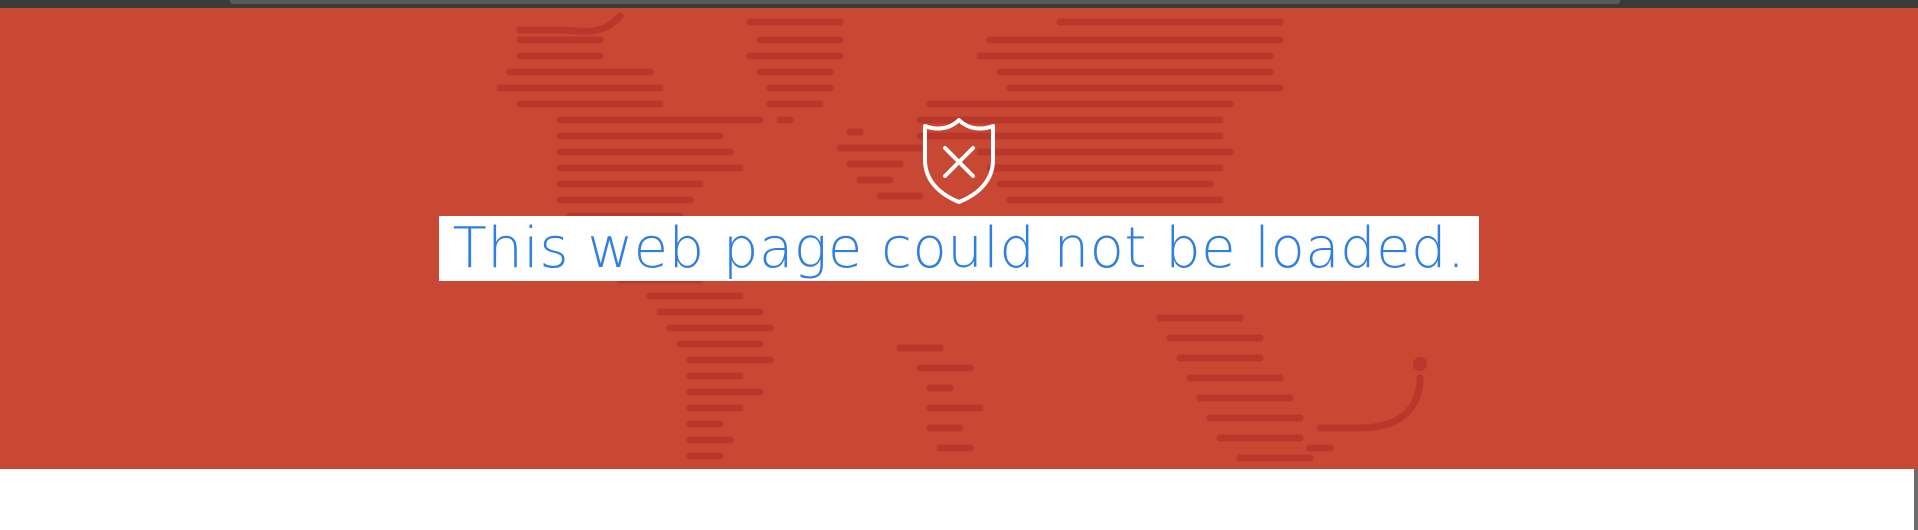 The width and height of the screenshot is (1918, 530). Describe the element at coordinates (959, 161) in the screenshot. I see `shield-x-icon` at that location.